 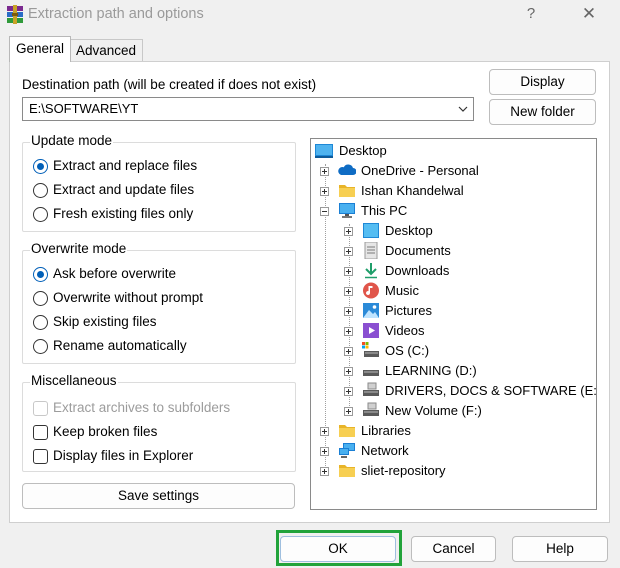 What do you see at coordinates (385, 450) in the screenshot?
I see `tree-item-label: Network` at bounding box center [385, 450].